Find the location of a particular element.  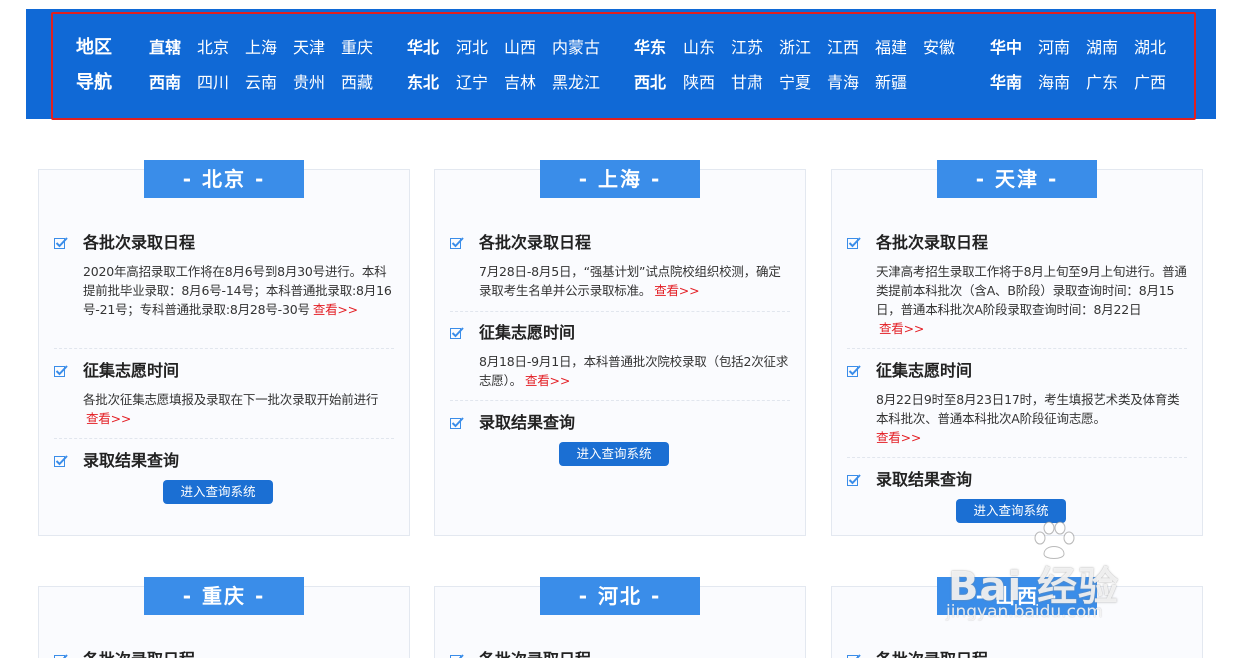

card-title: - 河北 - is located at coordinates (620, 596).